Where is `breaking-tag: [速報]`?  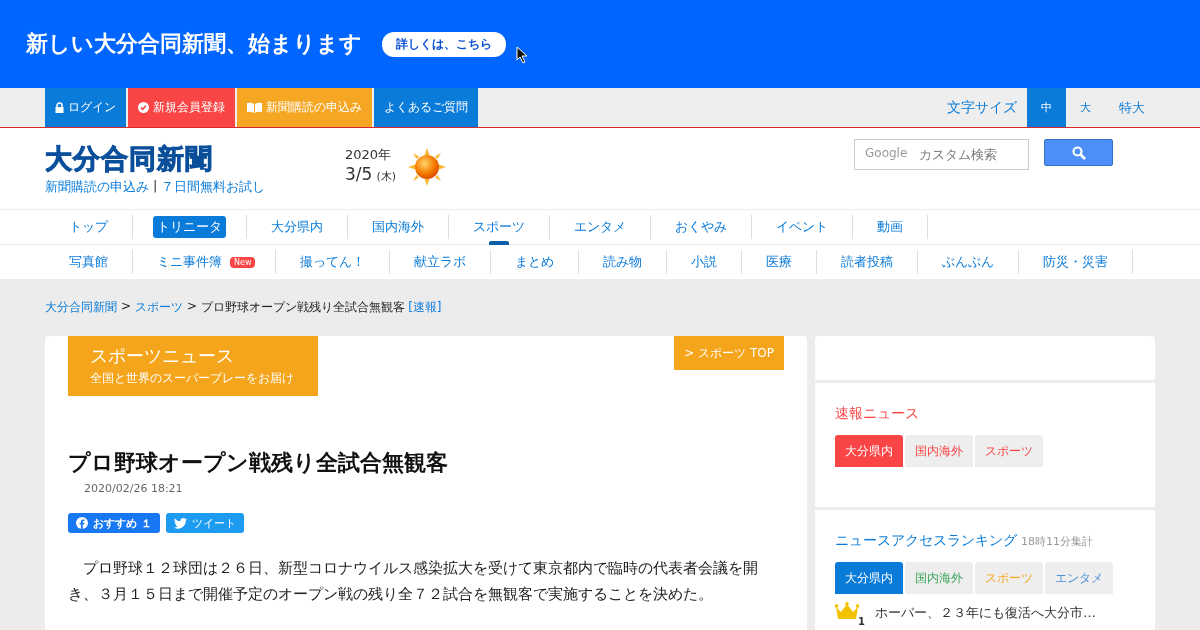 breaking-tag: [速報] is located at coordinates (425, 307).